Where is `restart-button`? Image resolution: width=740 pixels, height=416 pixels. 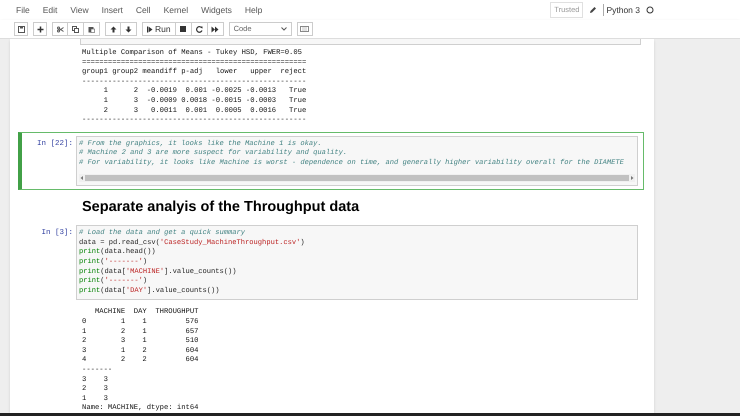 restart-button is located at coordinates (200, 29).